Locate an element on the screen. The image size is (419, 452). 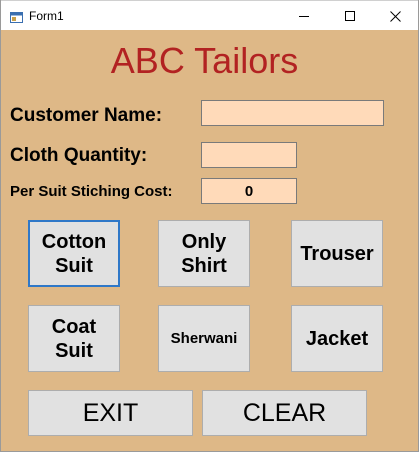
jacket-button: Jacket is located at coordinates (337, 338).